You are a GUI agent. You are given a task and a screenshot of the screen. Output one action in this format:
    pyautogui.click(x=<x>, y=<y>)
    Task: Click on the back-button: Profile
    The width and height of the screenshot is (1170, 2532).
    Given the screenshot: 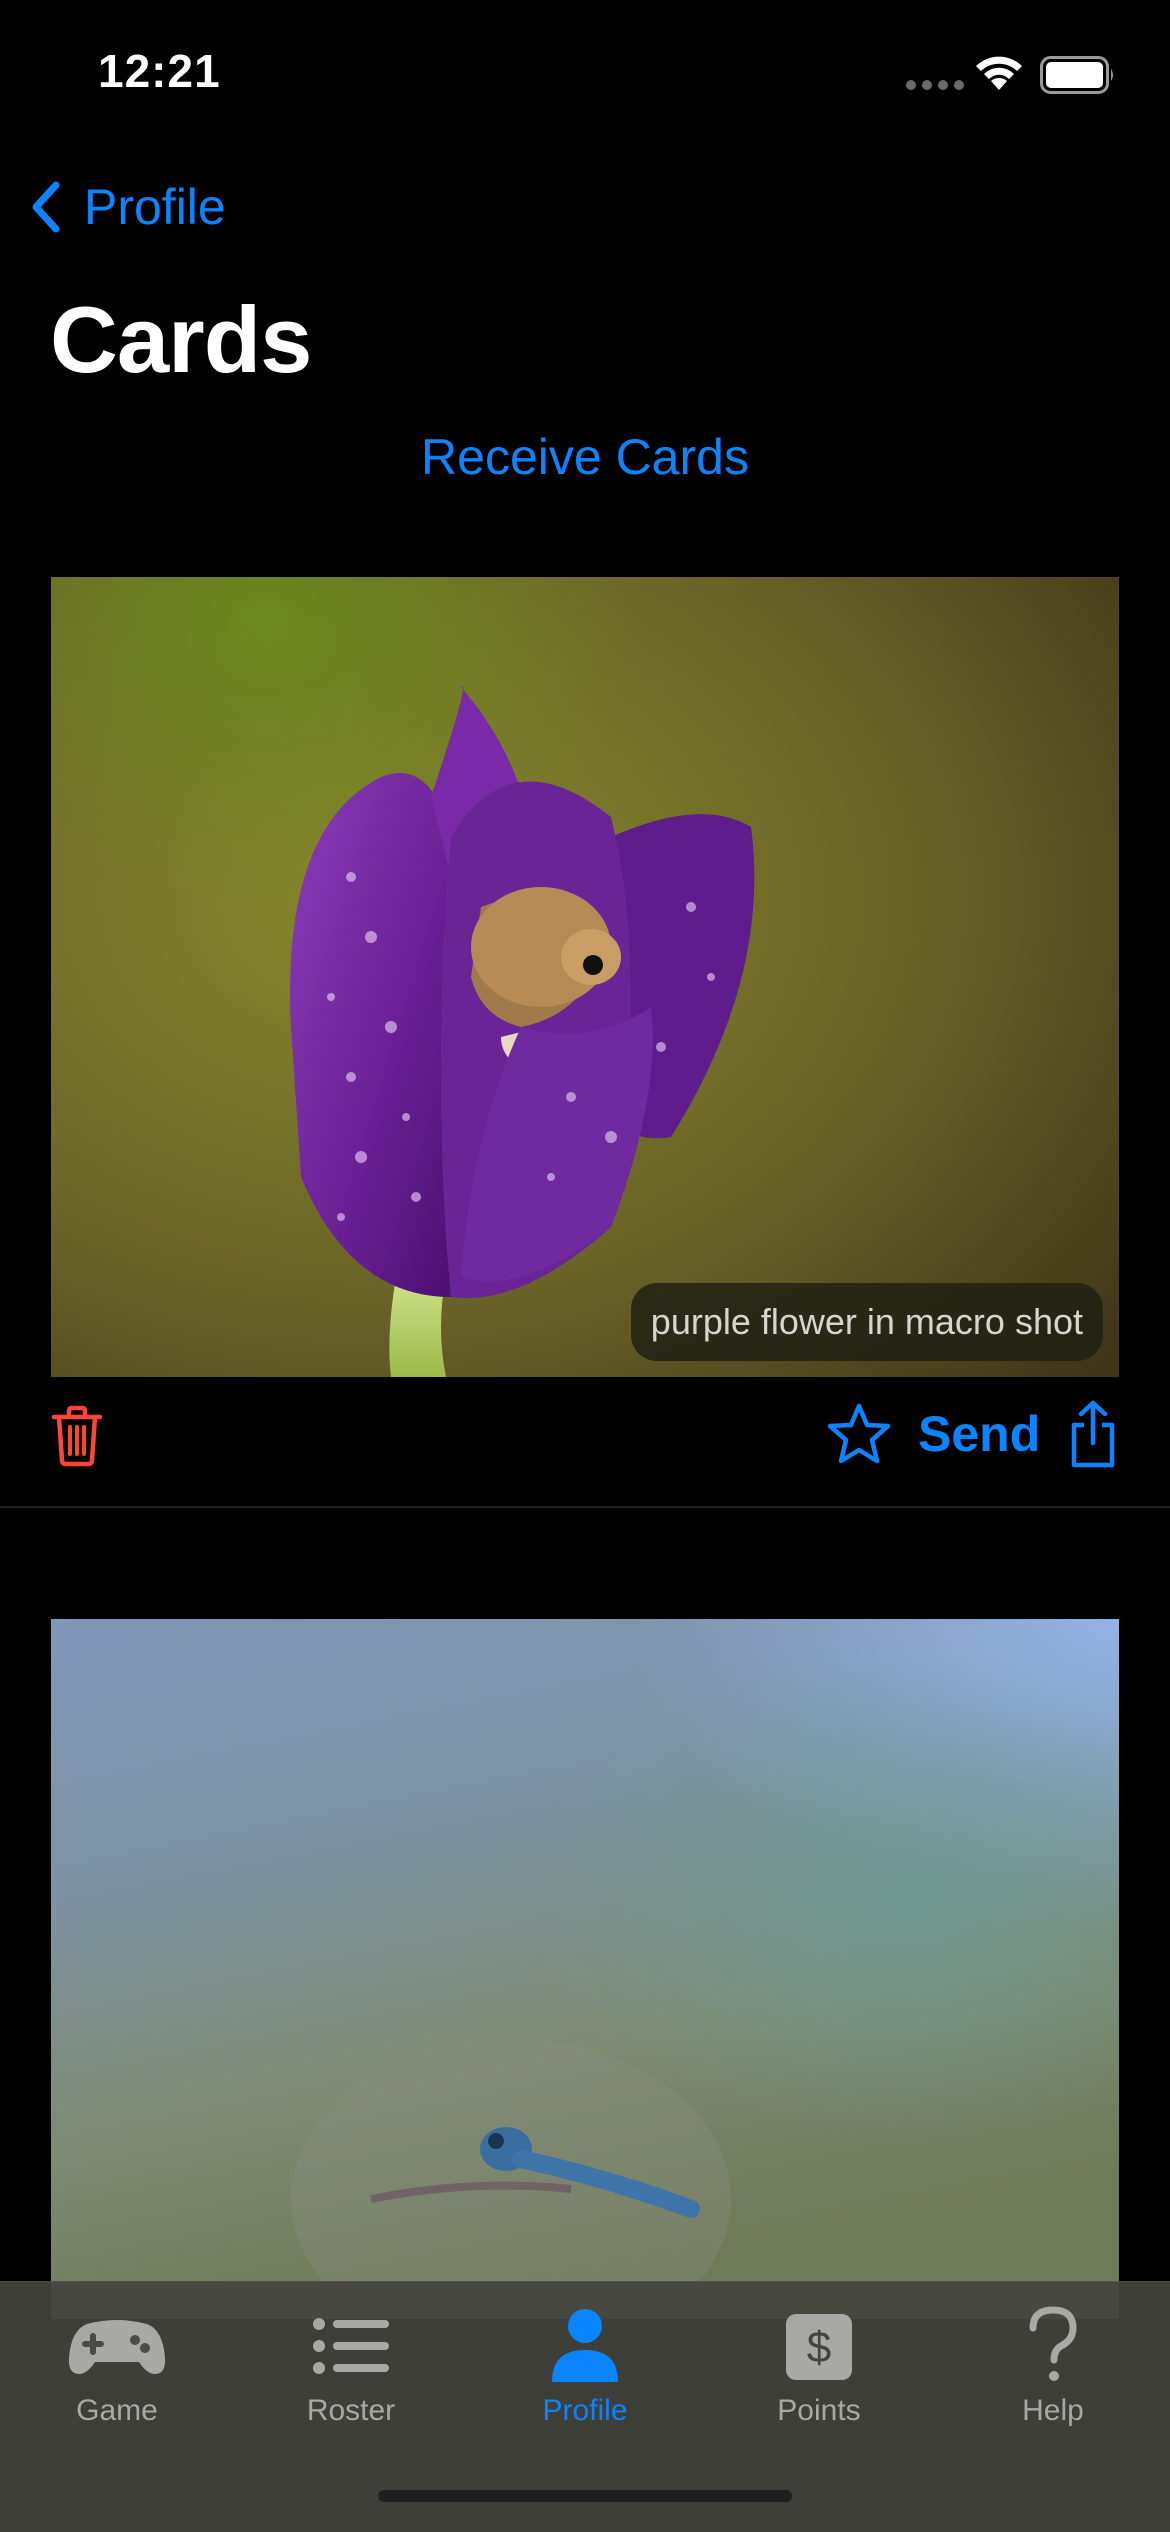 What is the action you would take?
    pyautogui.click(x=126, y=207)
    